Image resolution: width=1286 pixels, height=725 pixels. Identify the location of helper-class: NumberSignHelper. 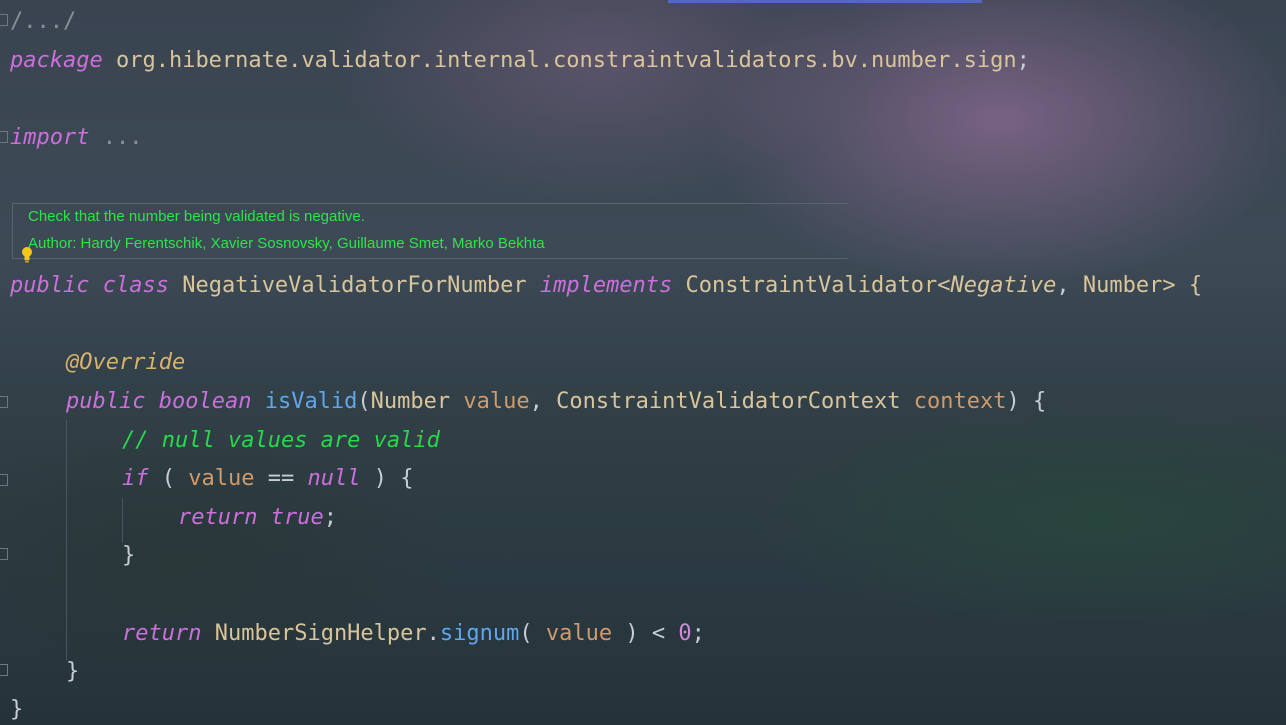
(320, 633).